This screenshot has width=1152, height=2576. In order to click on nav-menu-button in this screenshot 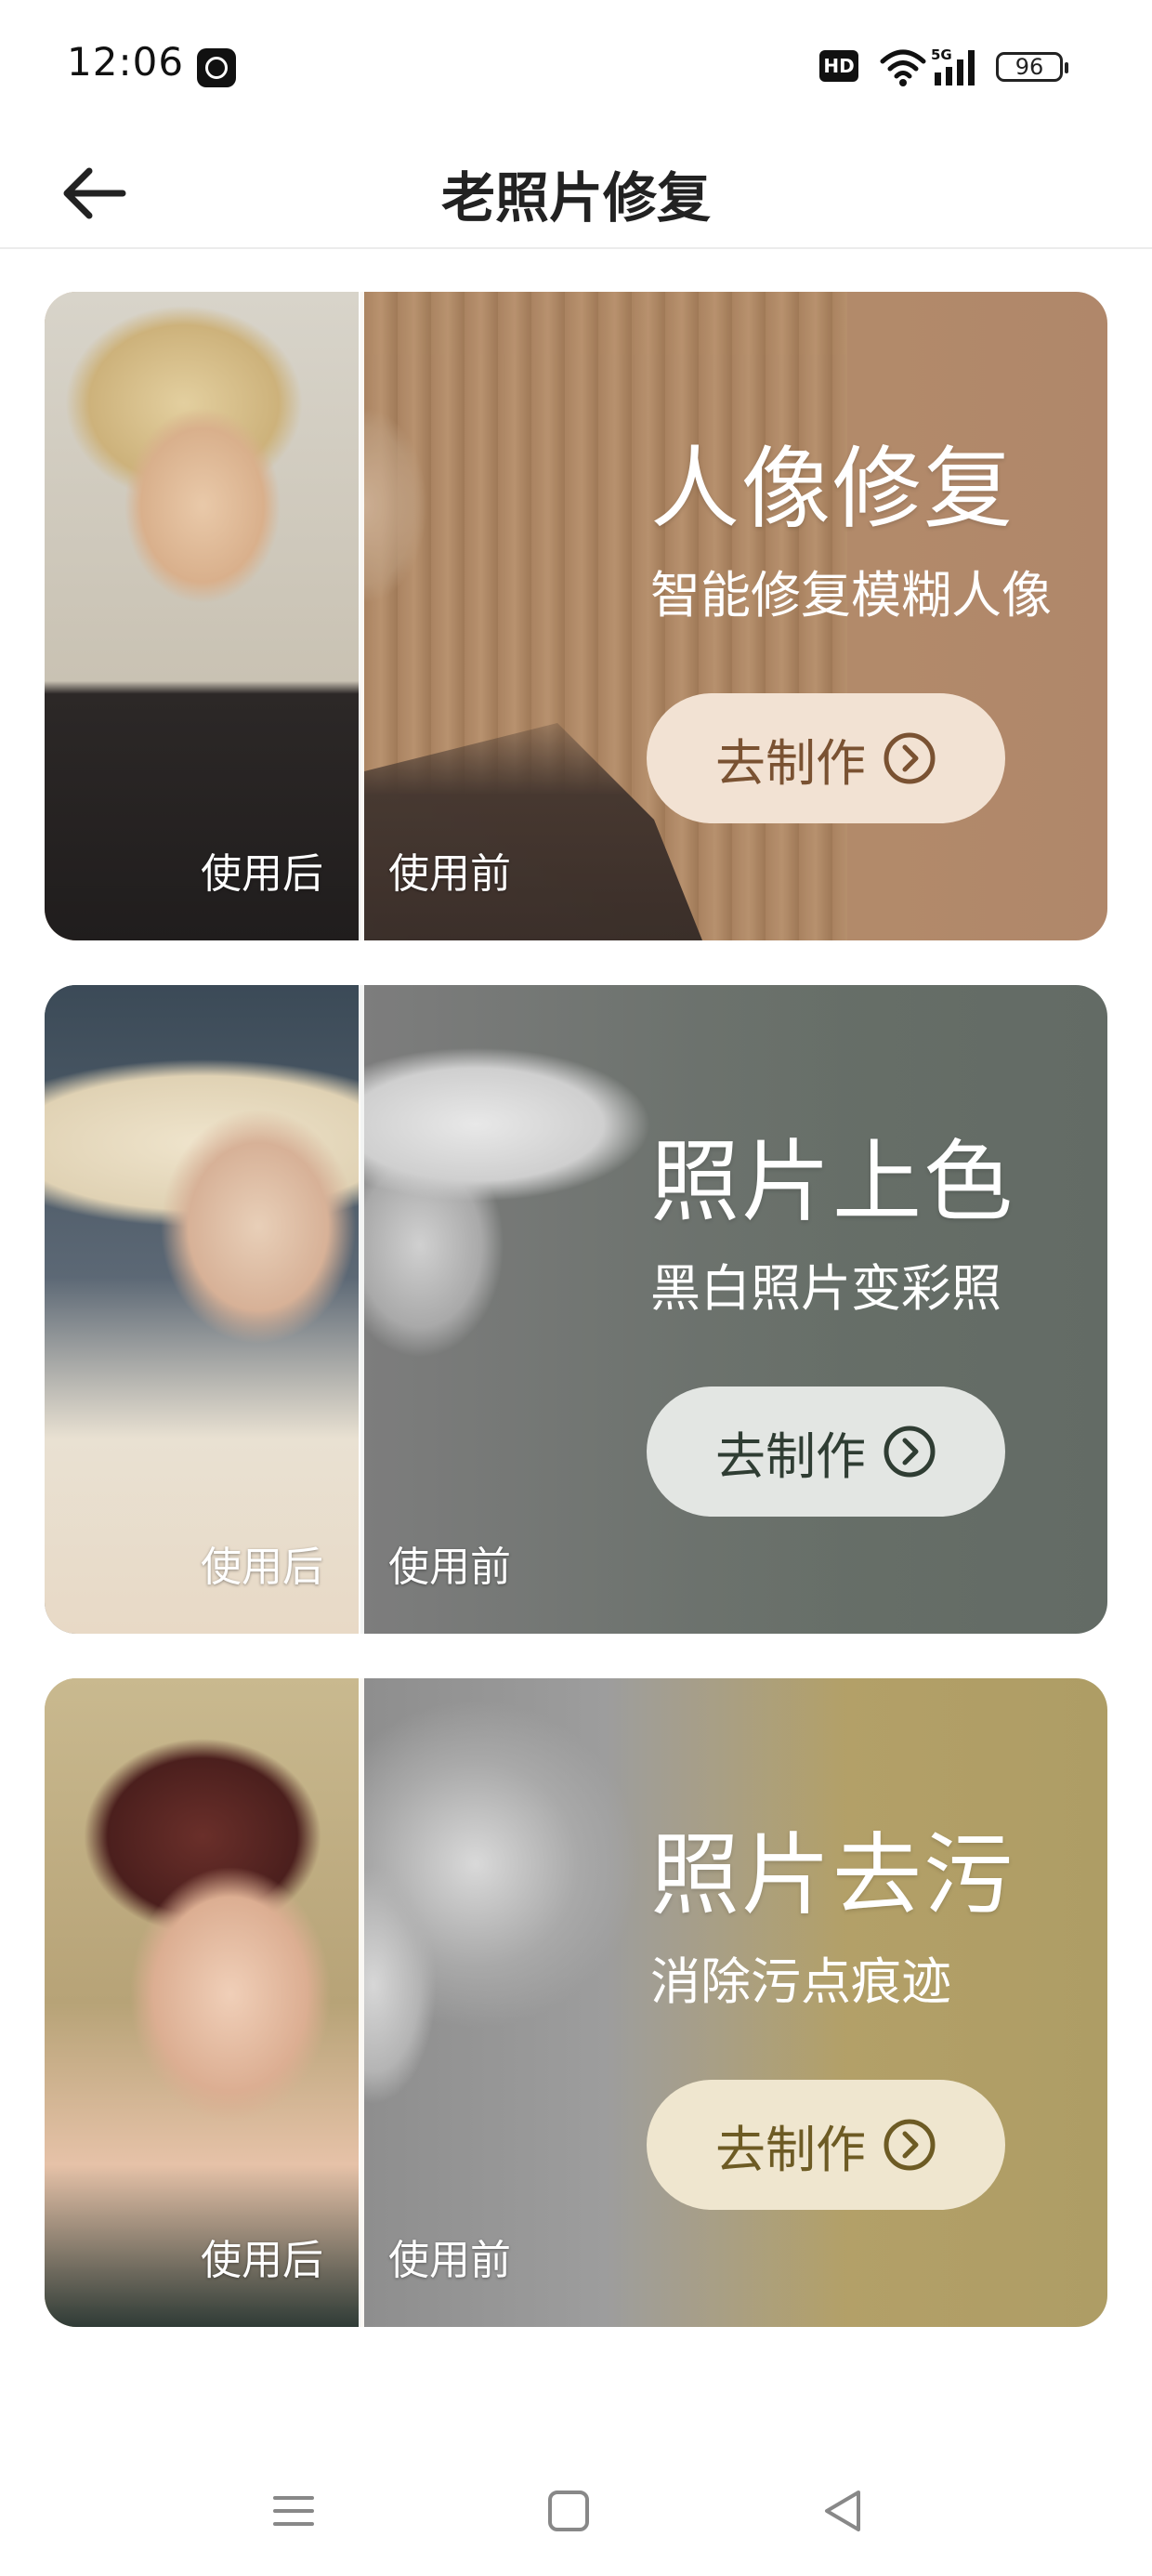, I will do `click(293, 2510)`.